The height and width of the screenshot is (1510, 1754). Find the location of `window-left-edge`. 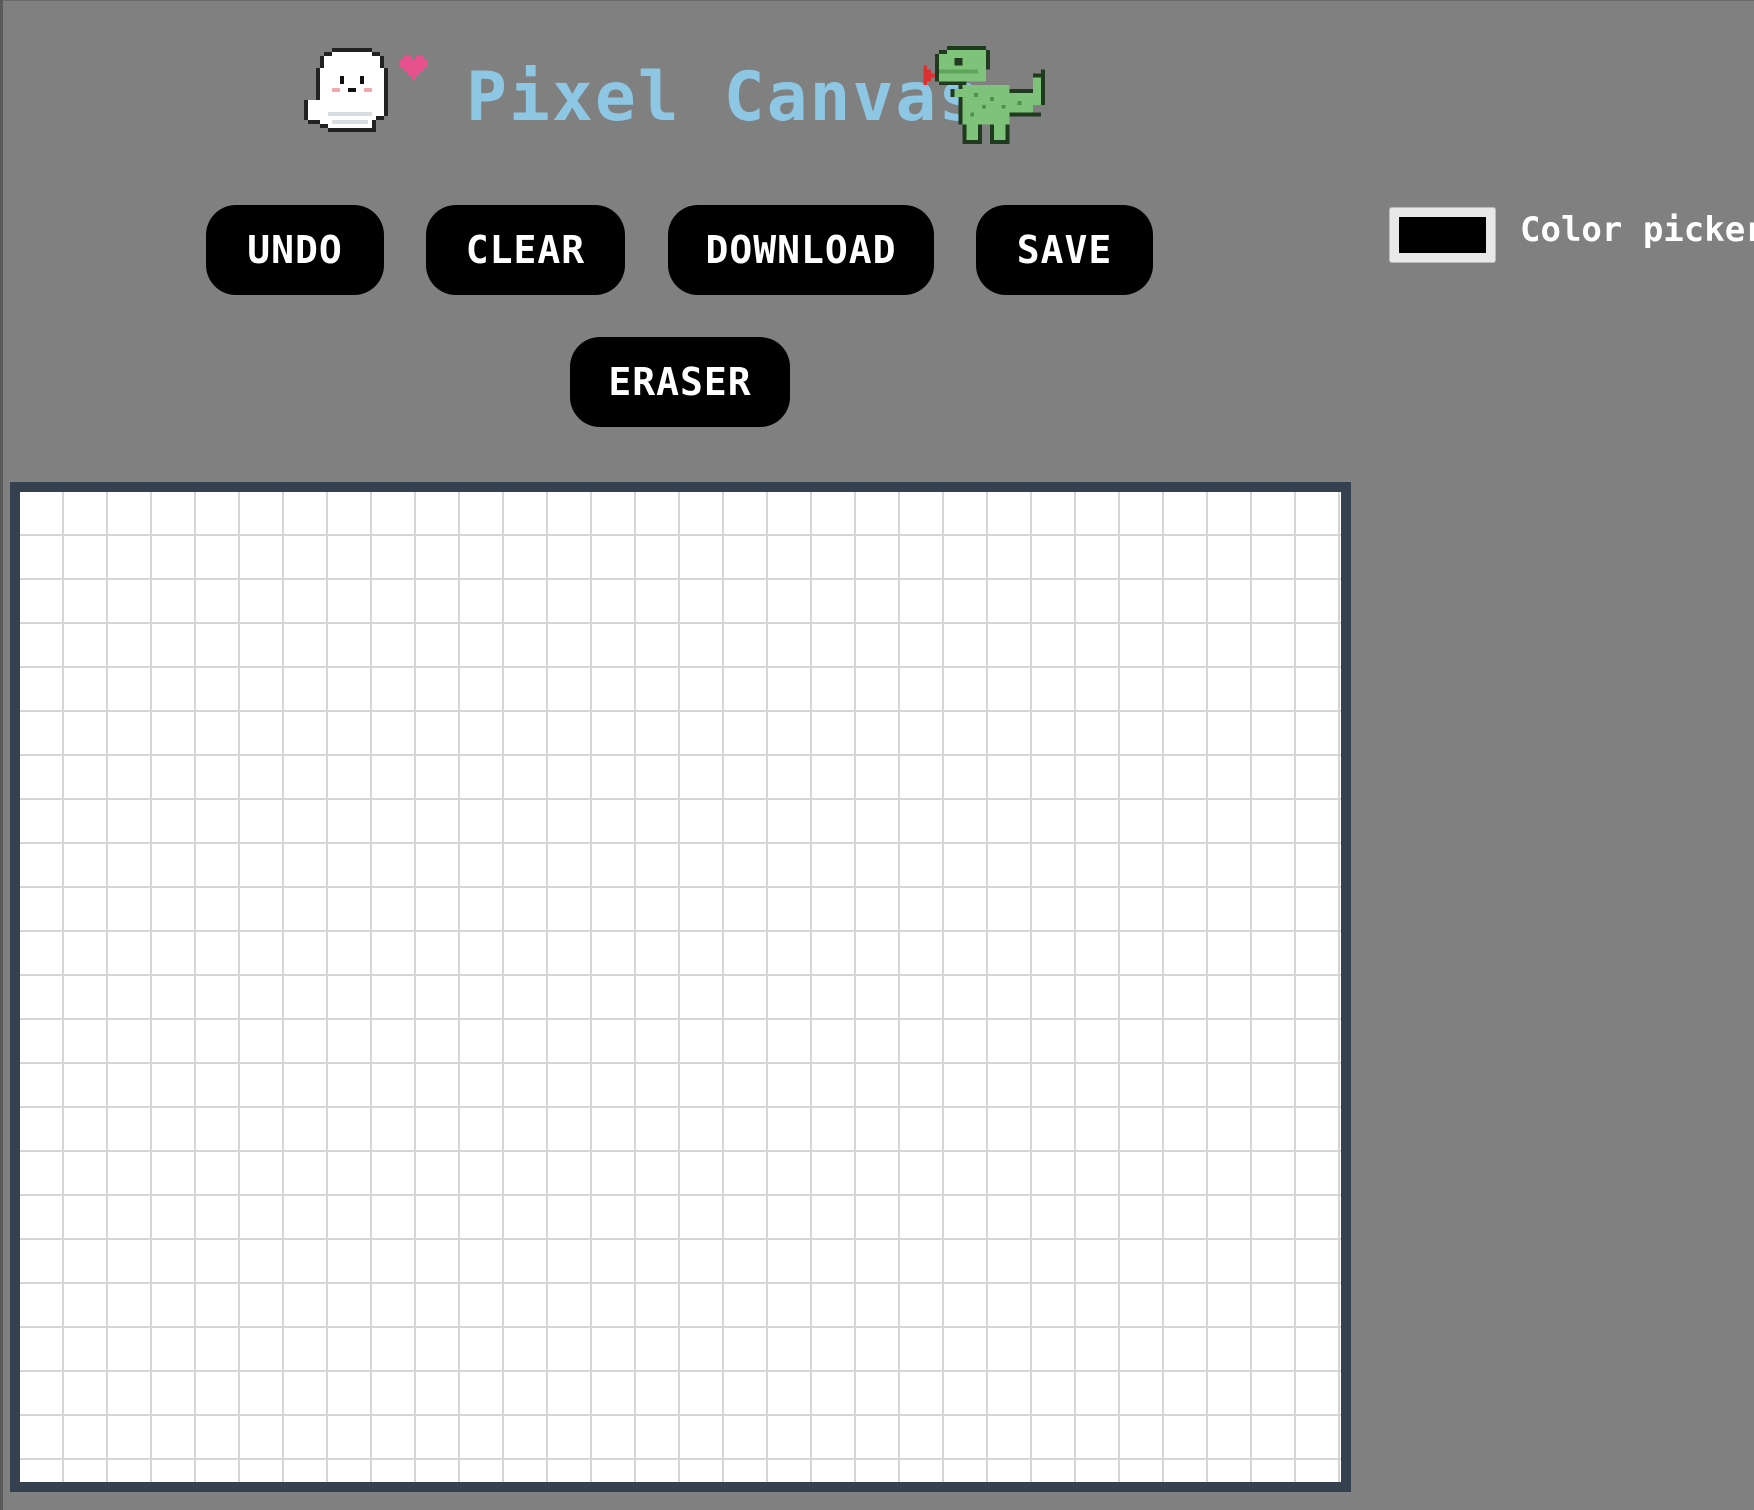

window-left-edge is located at coordinates (1, 755).